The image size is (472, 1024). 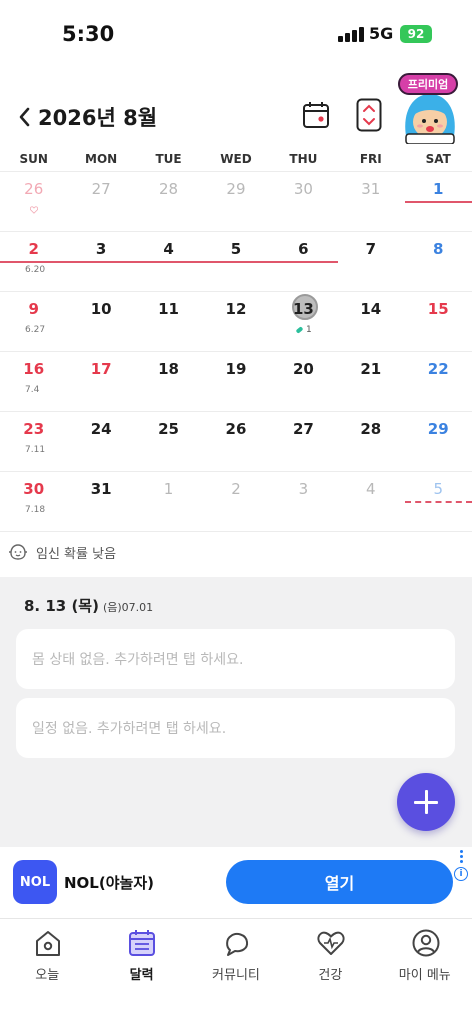 What do you see at coordinates (168, 442) in the screenshot?
I see `day-cell: 25` at bounding box center [168, 442].